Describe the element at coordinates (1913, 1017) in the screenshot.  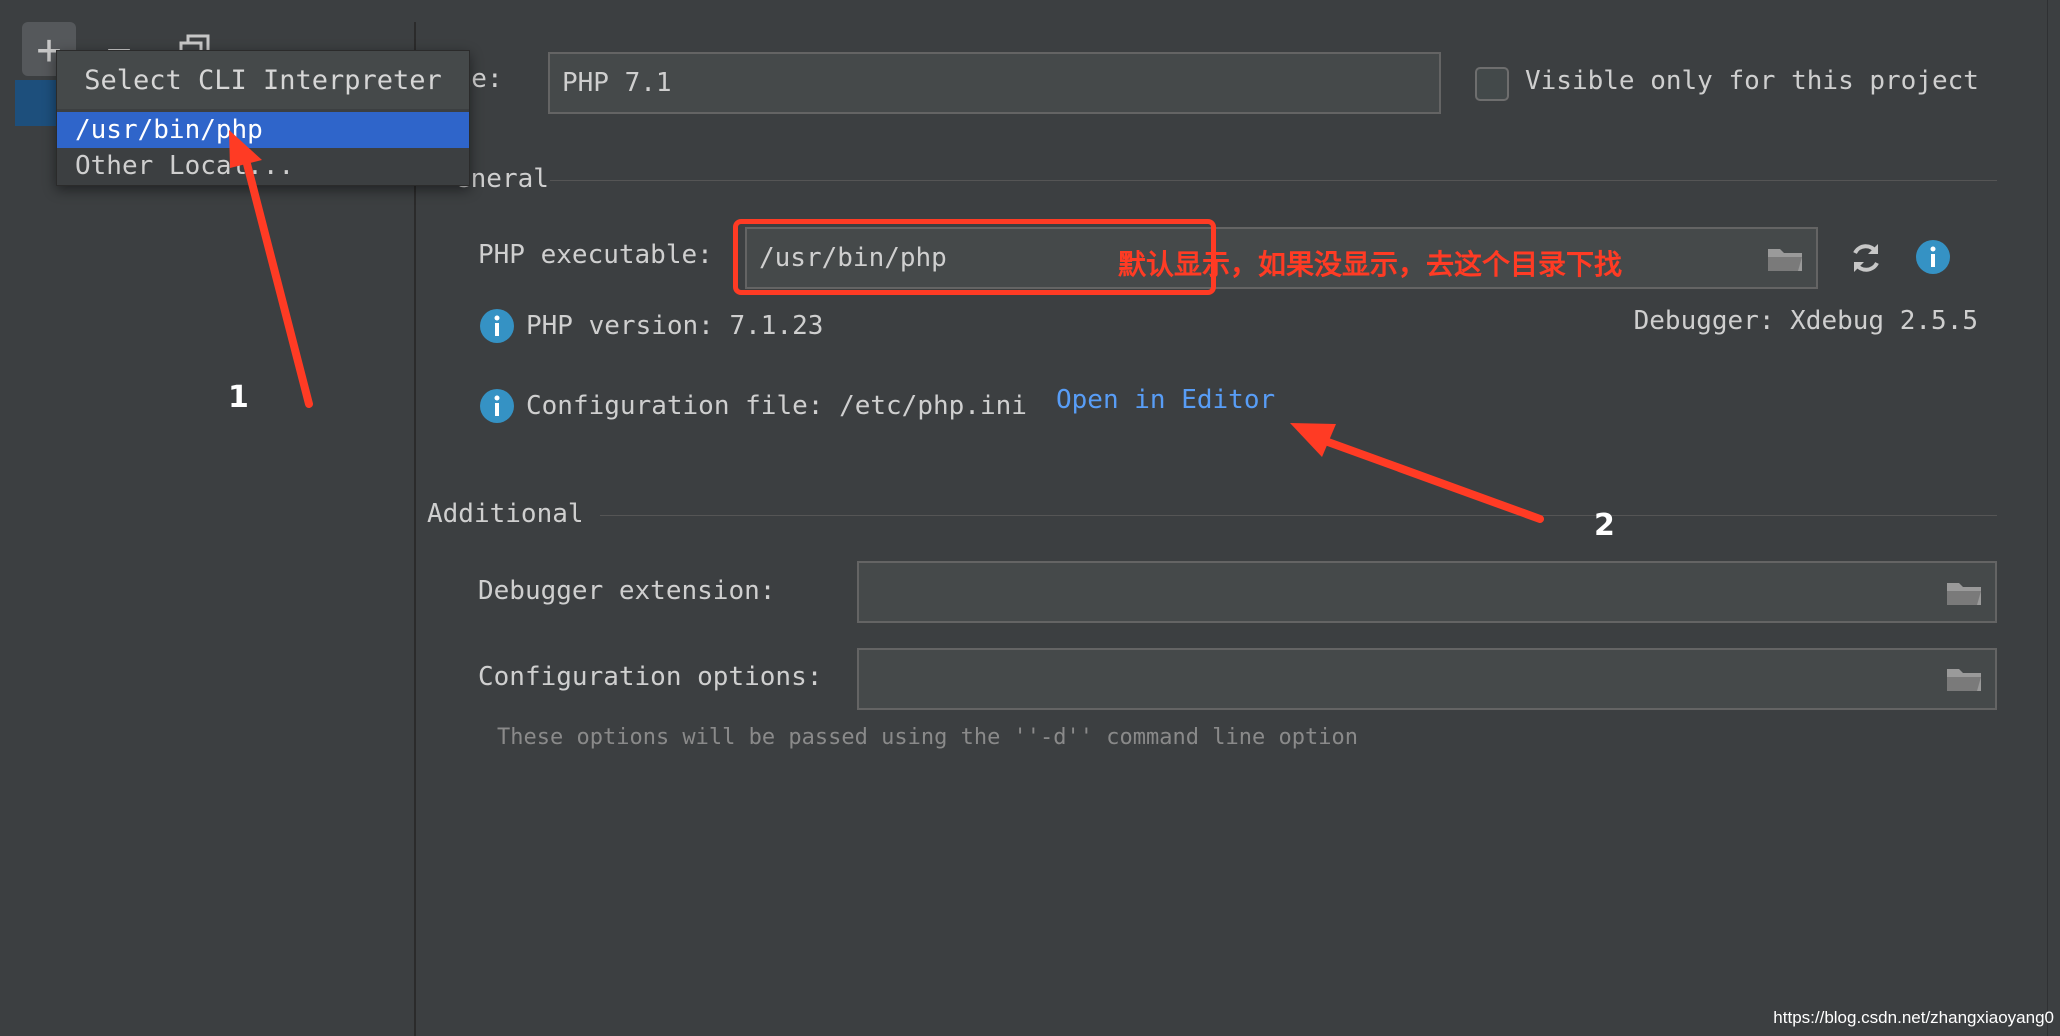
I see `watermark-text: https://blog.csdn.net/zhangxiaoyang0` at that location.